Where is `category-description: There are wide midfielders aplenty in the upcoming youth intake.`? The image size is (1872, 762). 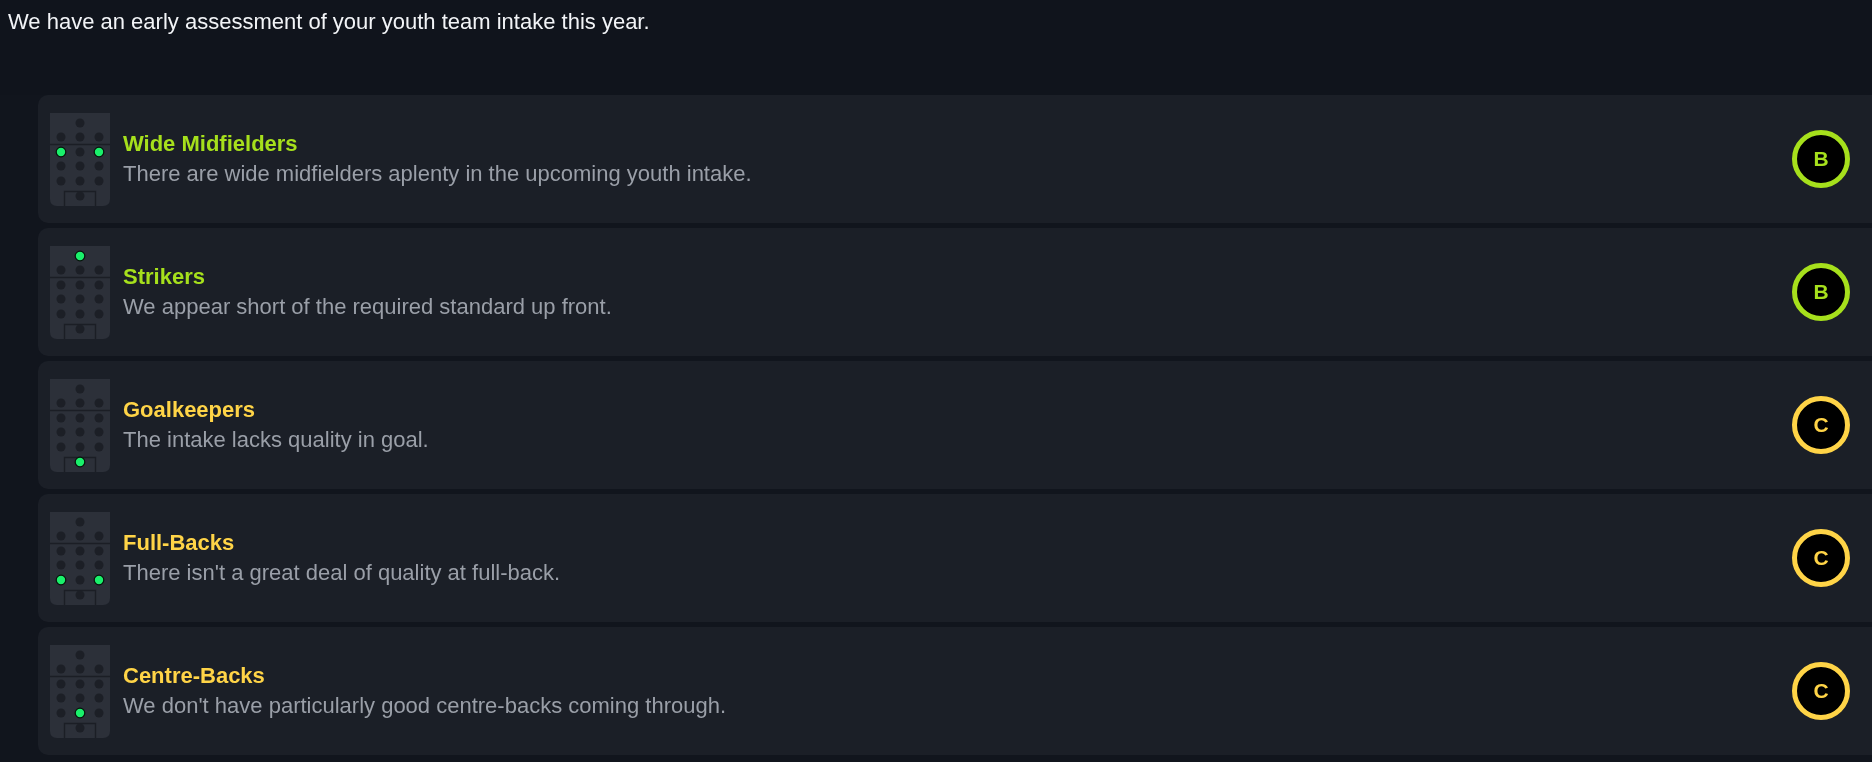
category-description: There are wide midfielders aplenty in the upcoming youth intake. is located at coordinates (437, 174).